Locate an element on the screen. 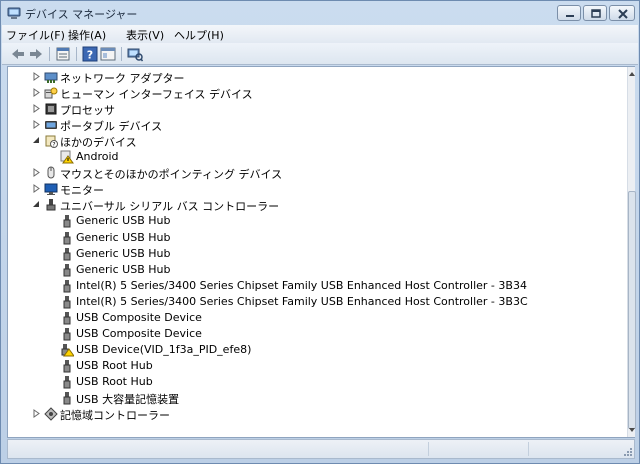  close-button is located at coordinates (622, 13).